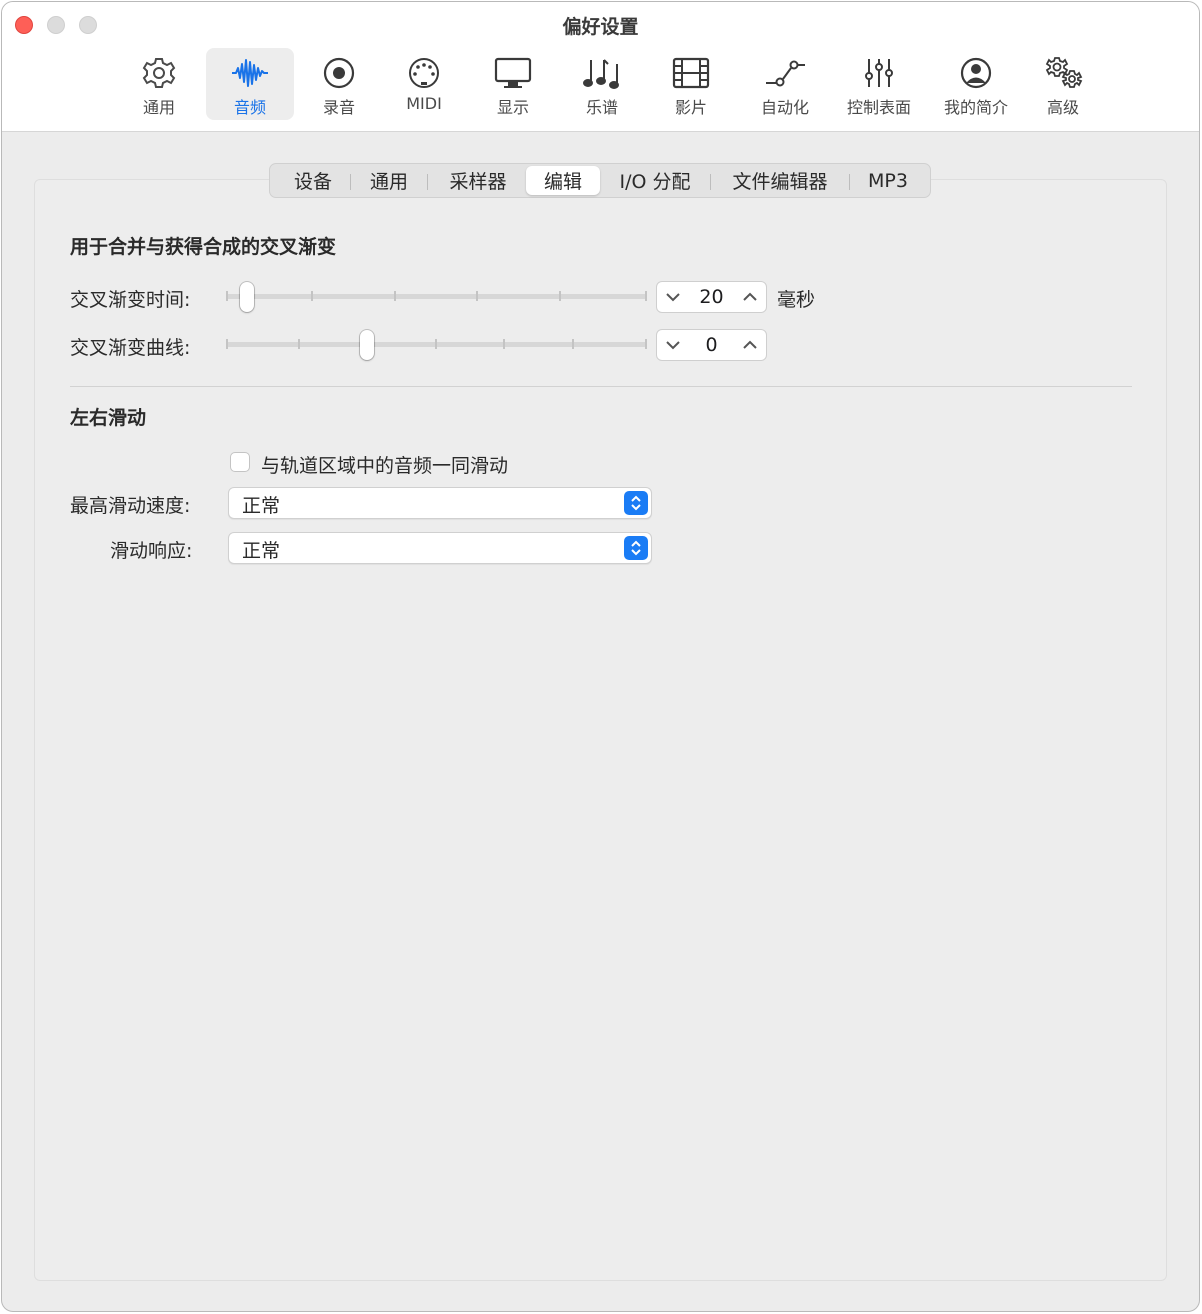 This screenshot has width=1202, height=1314. I want to click on tab-editing: 编辑, so click(563, 180).